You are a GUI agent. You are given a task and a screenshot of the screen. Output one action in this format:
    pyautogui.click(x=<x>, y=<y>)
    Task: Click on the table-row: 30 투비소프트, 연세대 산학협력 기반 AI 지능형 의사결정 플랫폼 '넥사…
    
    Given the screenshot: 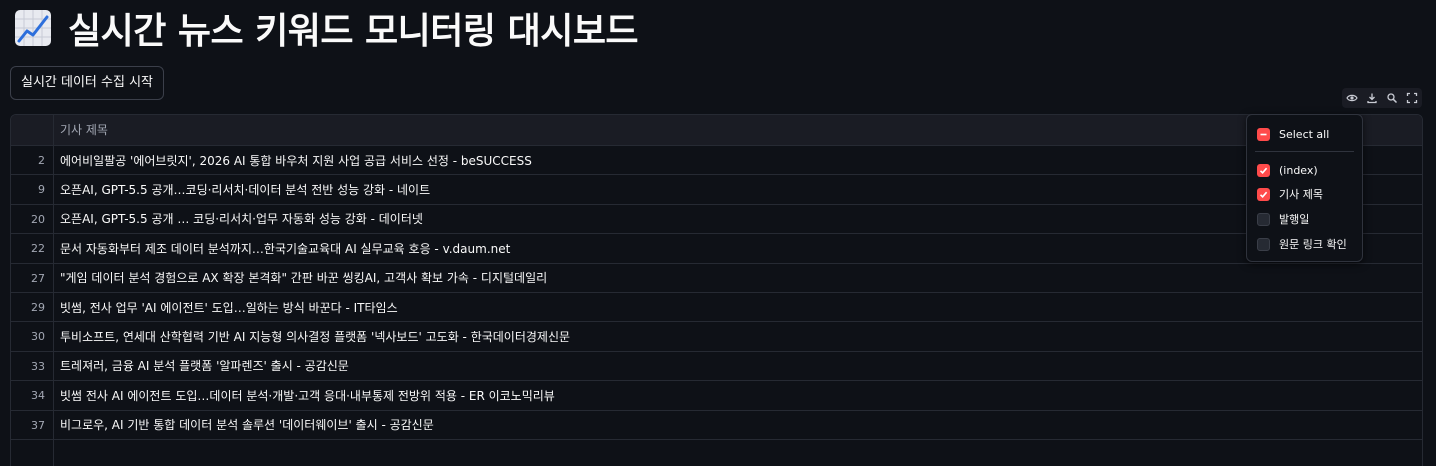 What is the action you would take?
    pyautogui.click(x=716, y=337)
    